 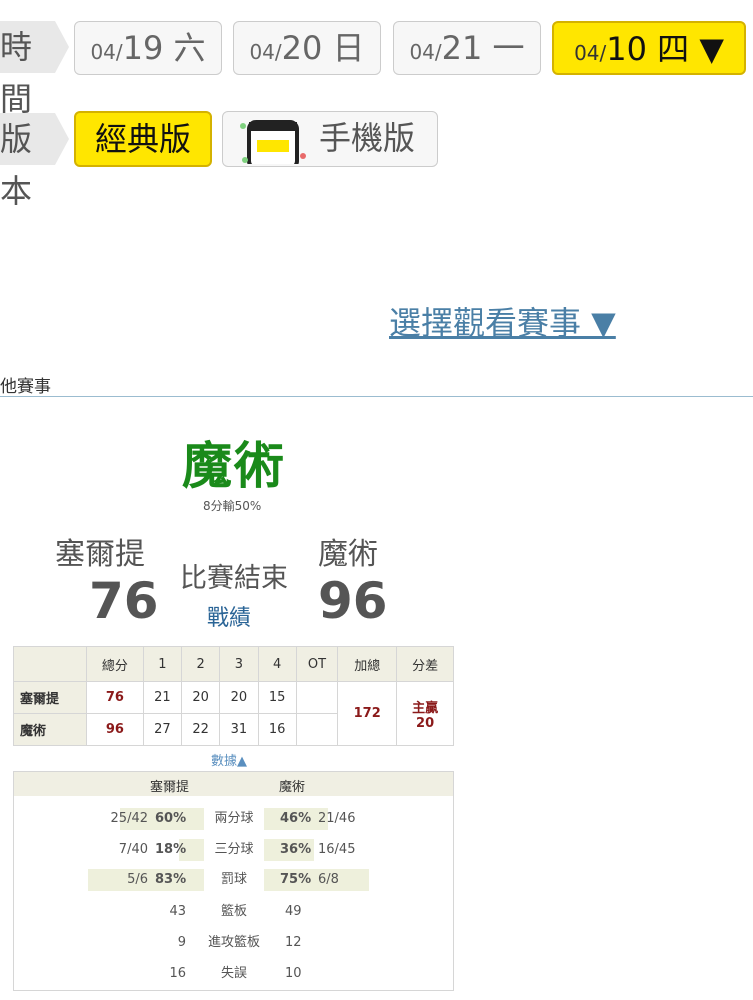 I want to click on box-score-header-row: 總分 1 2 3 4 OT 加總 分差, so click(x=233, y=664).